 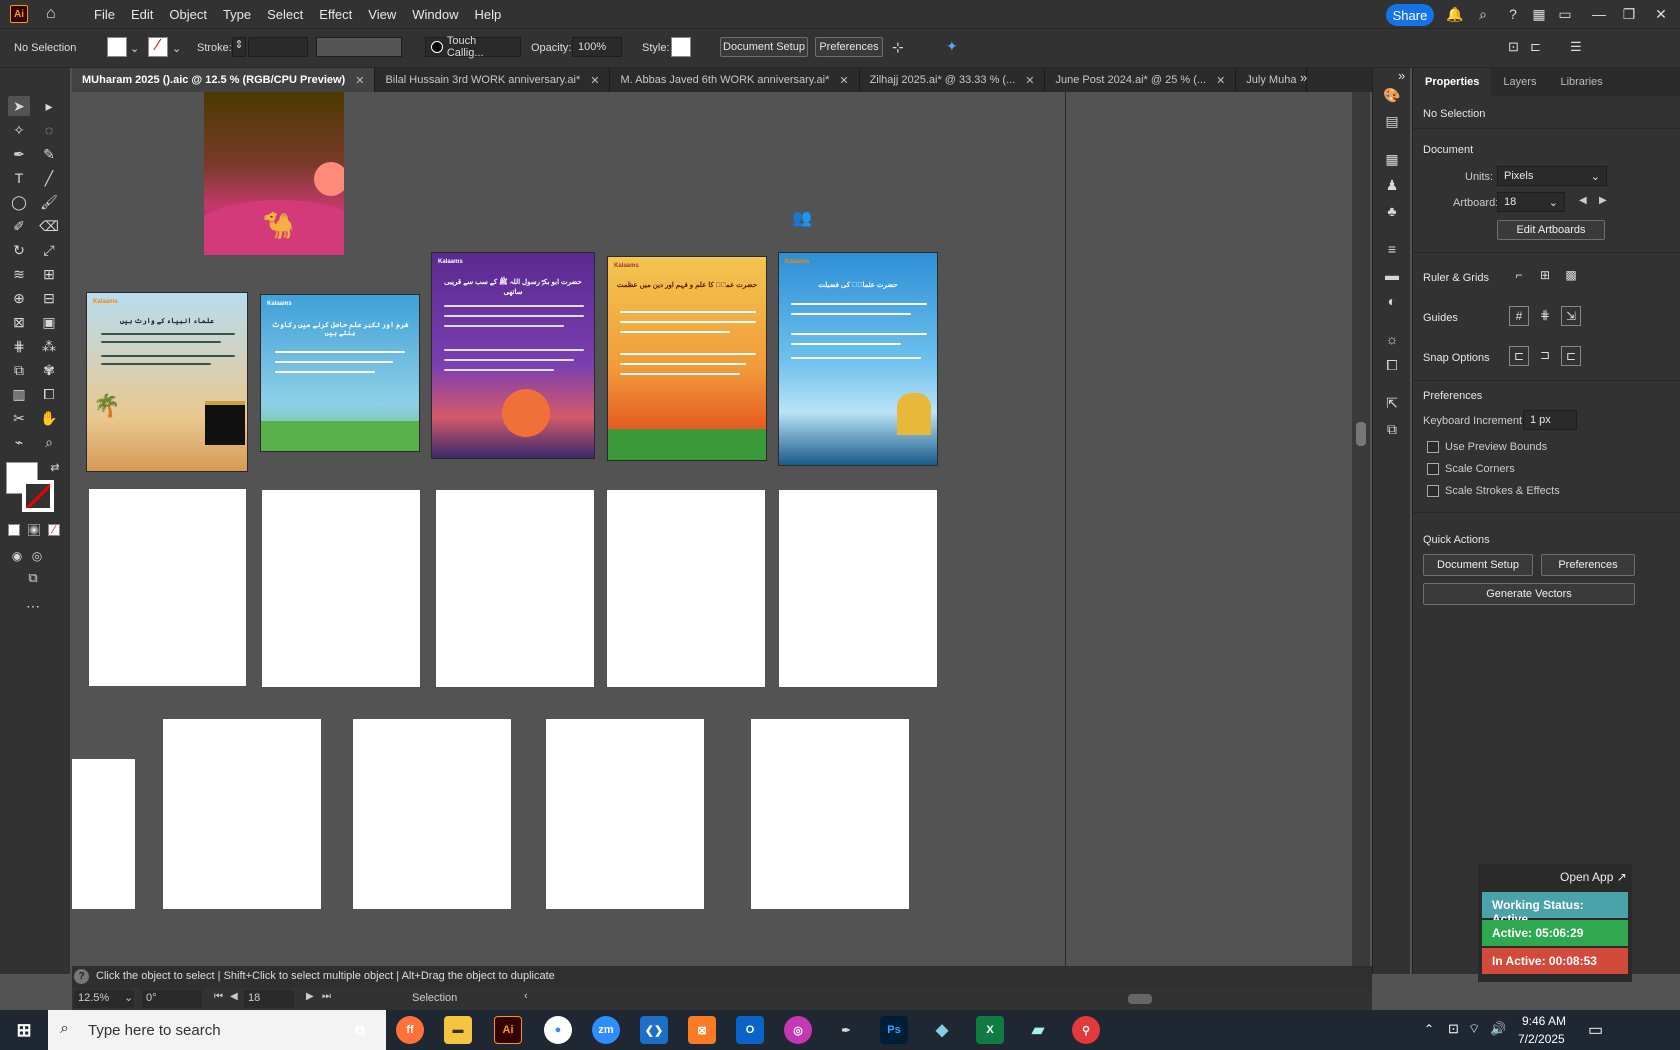 What do you see at coordinates (55, 468) in the screenshot?
I see `swap-colors-icon: ⇄` at bounding box center [55, 468].